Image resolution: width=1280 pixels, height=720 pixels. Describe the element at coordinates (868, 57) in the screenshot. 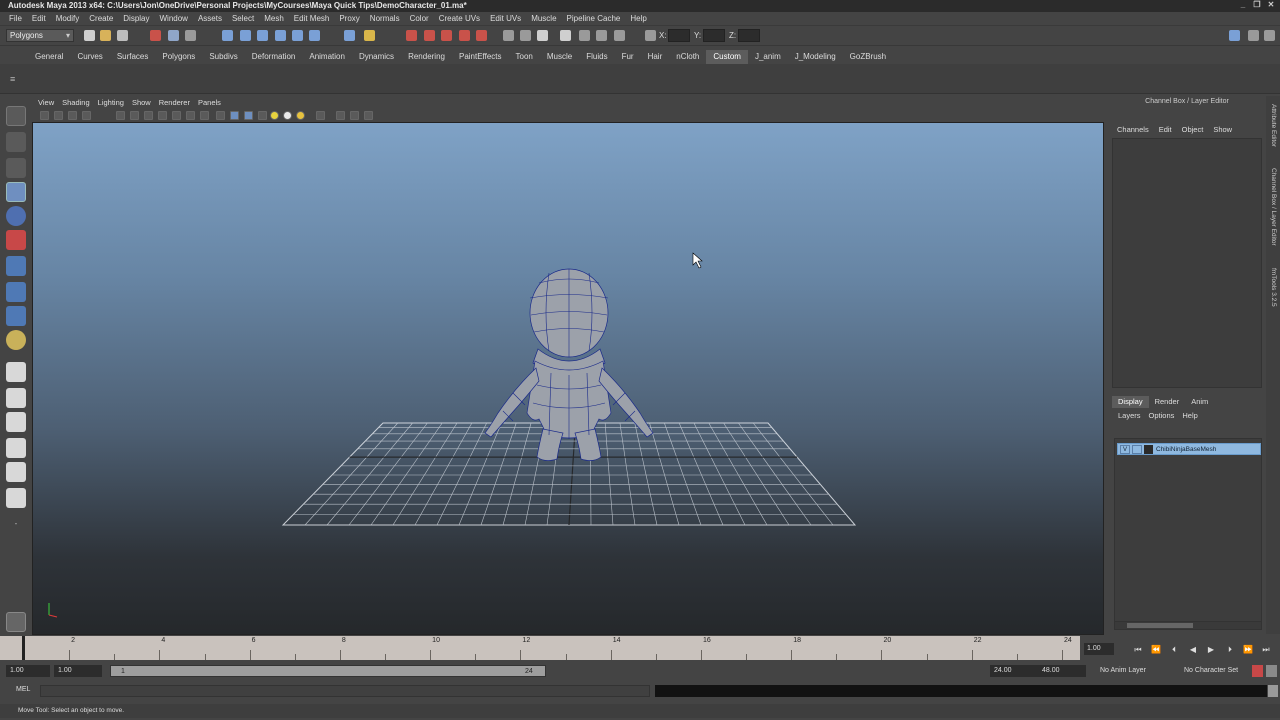

I see `shelf-tab-gozbrush: GoZBrush` at that location.